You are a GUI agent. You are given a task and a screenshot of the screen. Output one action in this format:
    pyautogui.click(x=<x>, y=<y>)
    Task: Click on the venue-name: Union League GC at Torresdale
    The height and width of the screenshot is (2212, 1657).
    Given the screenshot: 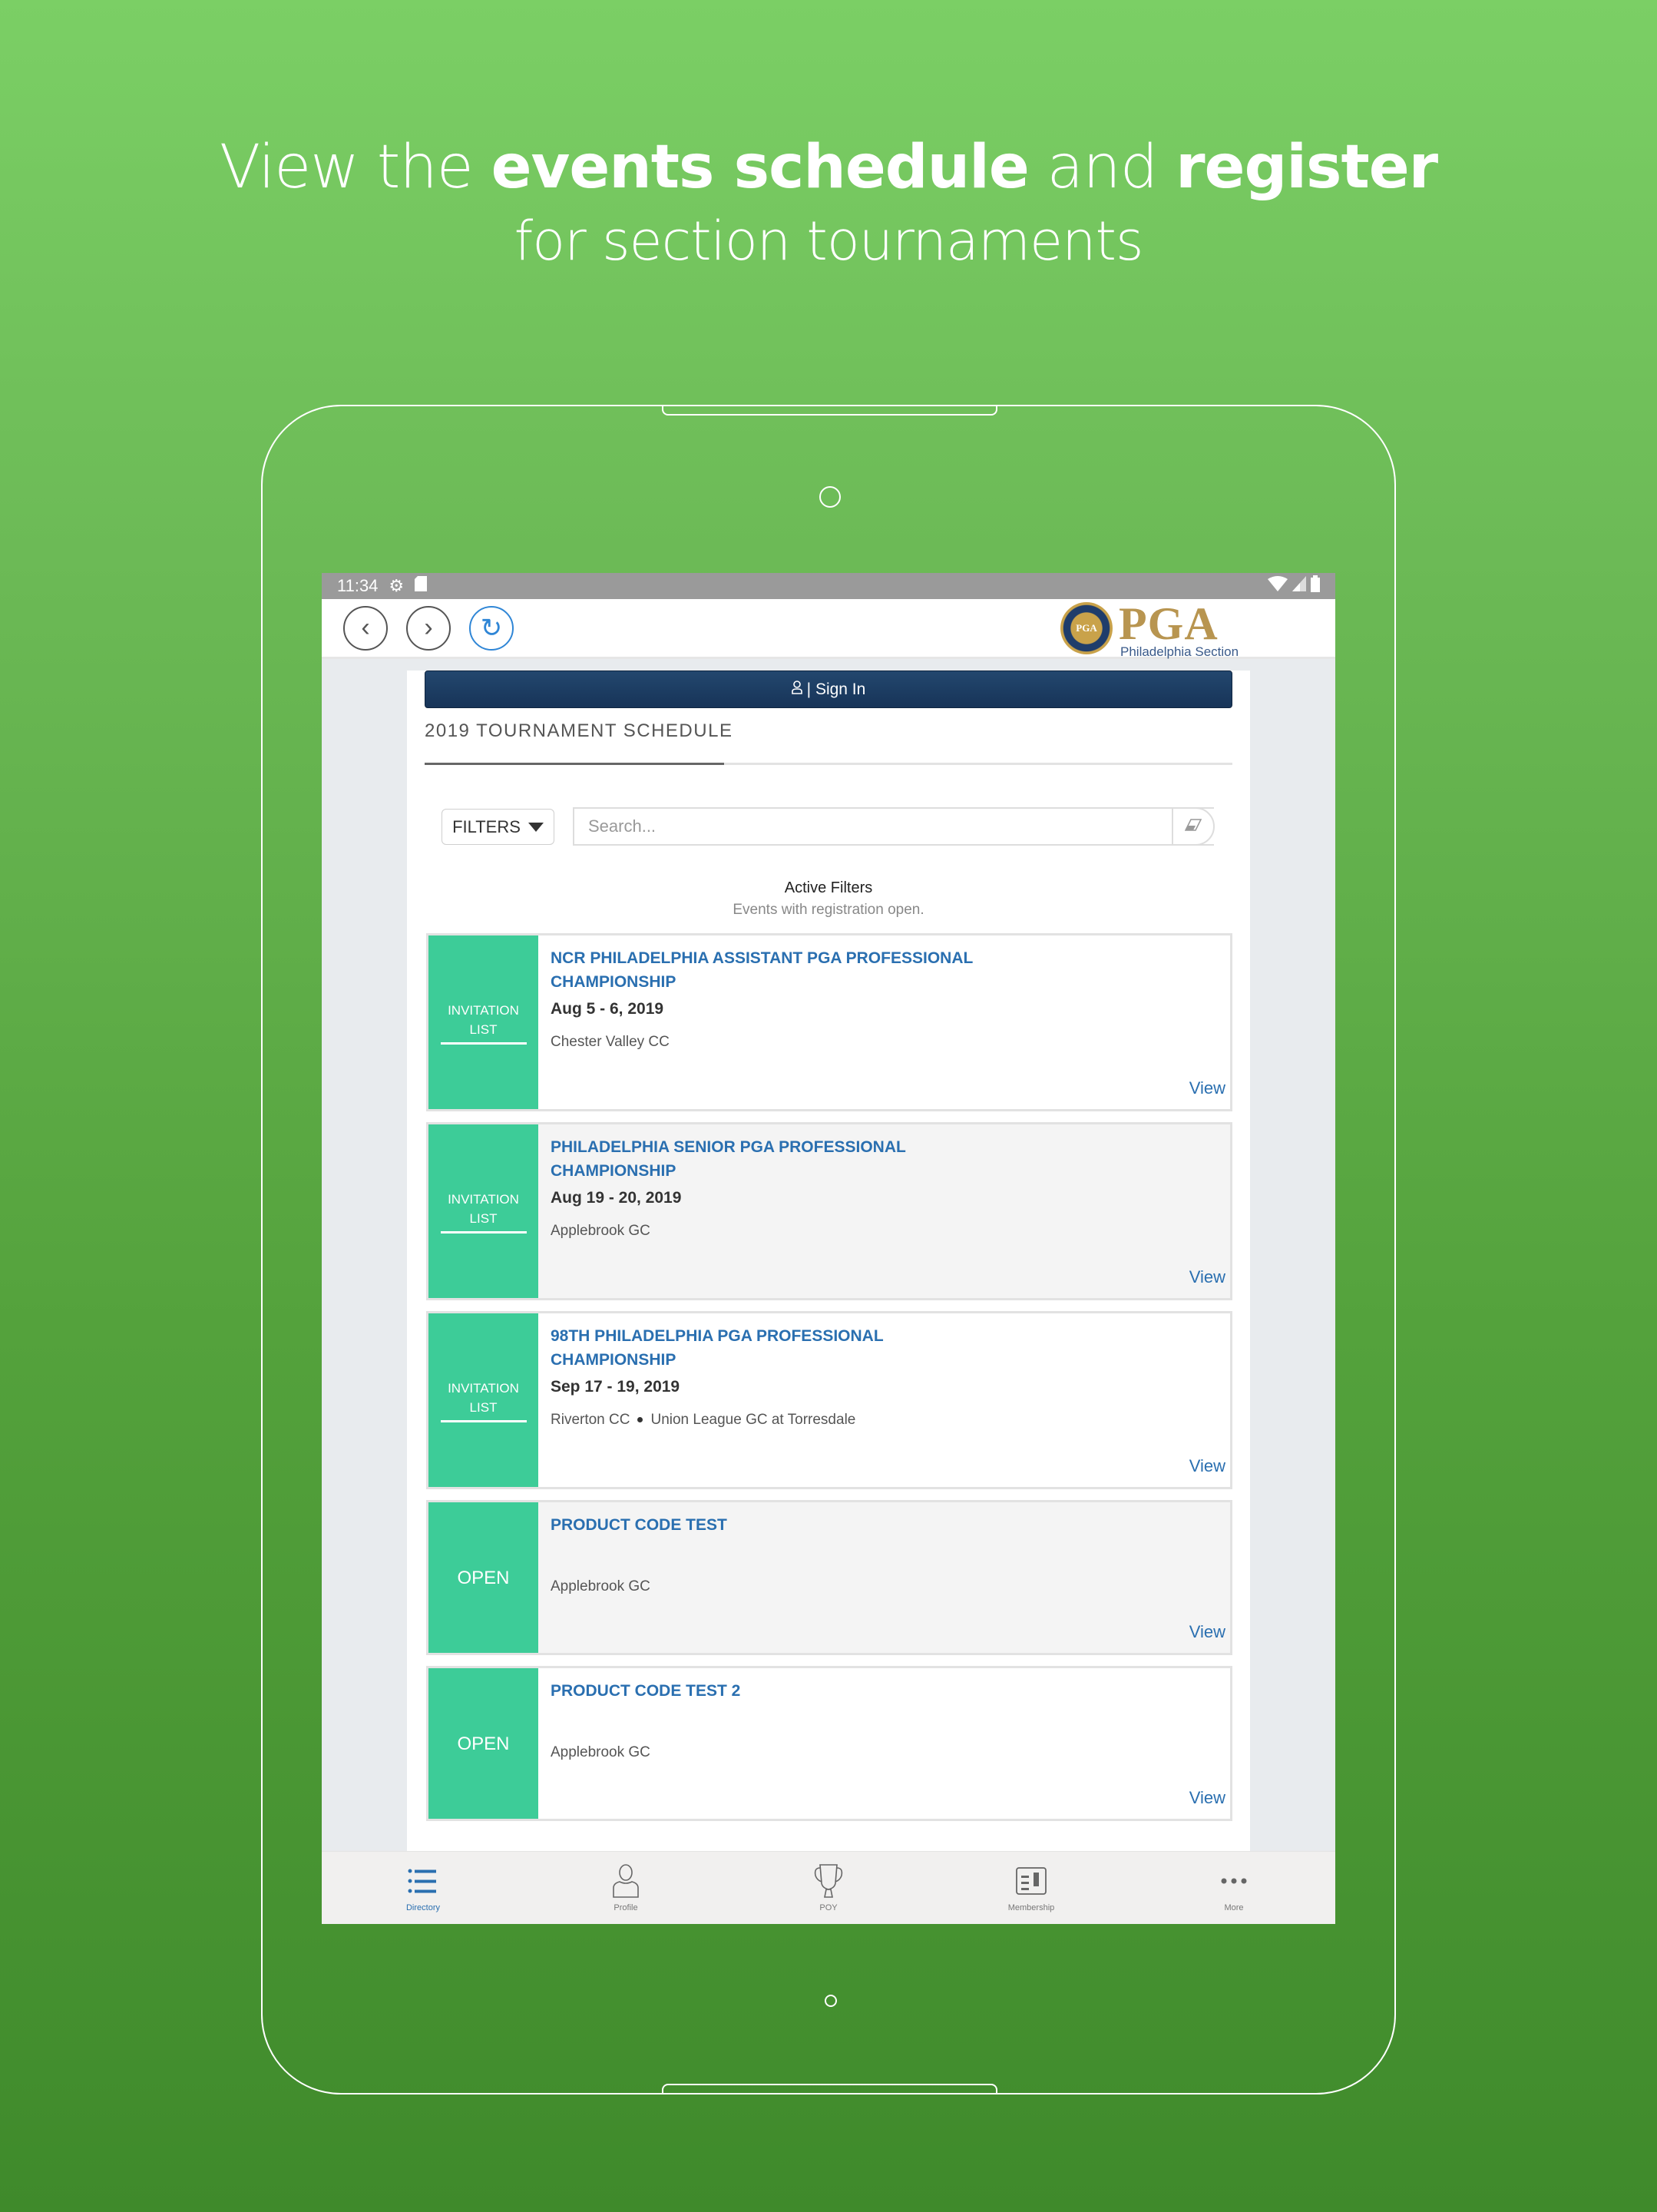 What is the action you would take?
    pyautogui.click(x=753, y=1420)
    